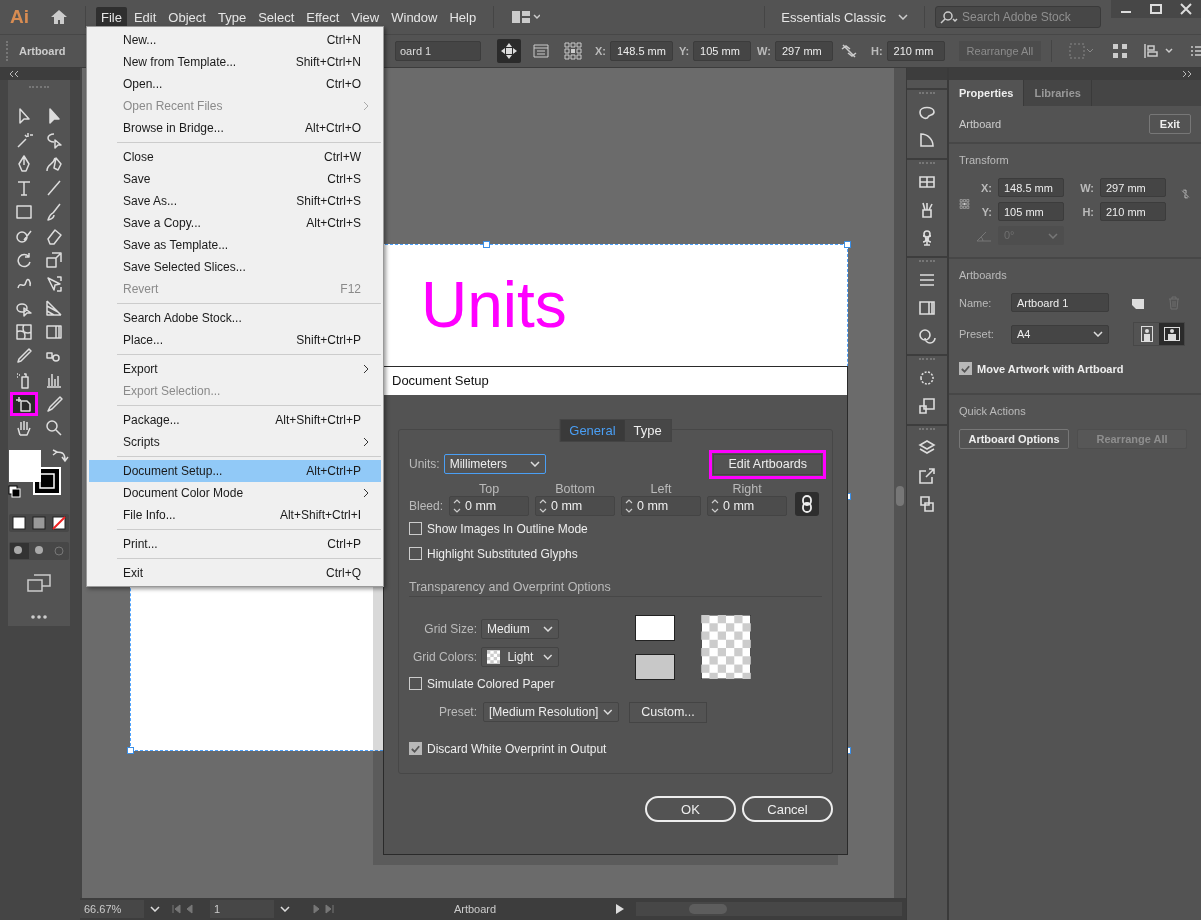 The height and width of the screenshot is (920, 1201). What do you see at coordinates (551, 712) in the screenshot?
I see `preset-dropdown: [Medium Resolution]` at bounding box center [551, 712].